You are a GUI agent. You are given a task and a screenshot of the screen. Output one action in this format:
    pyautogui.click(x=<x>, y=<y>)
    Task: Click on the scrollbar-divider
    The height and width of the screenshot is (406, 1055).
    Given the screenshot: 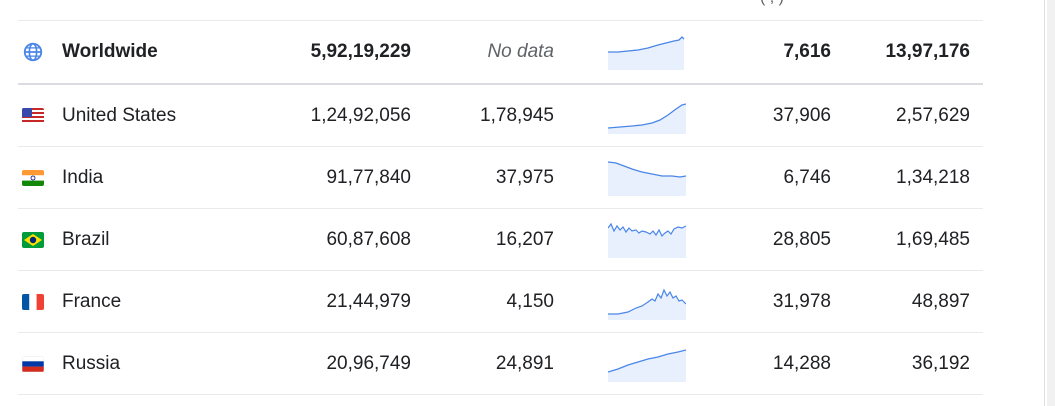 What is the action you would take?
    pyautogui.click(x=1044, y=203)
    